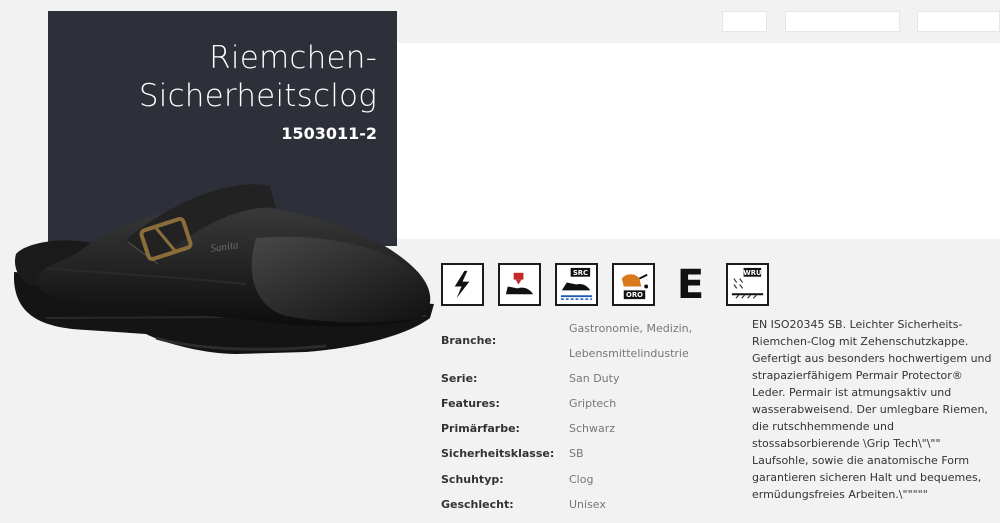 The image size is (1000, 523). What do you see at coordinates (519, 284) in the screenshot?
I see `toe-cap-icon` at bounding box center [519, 284].